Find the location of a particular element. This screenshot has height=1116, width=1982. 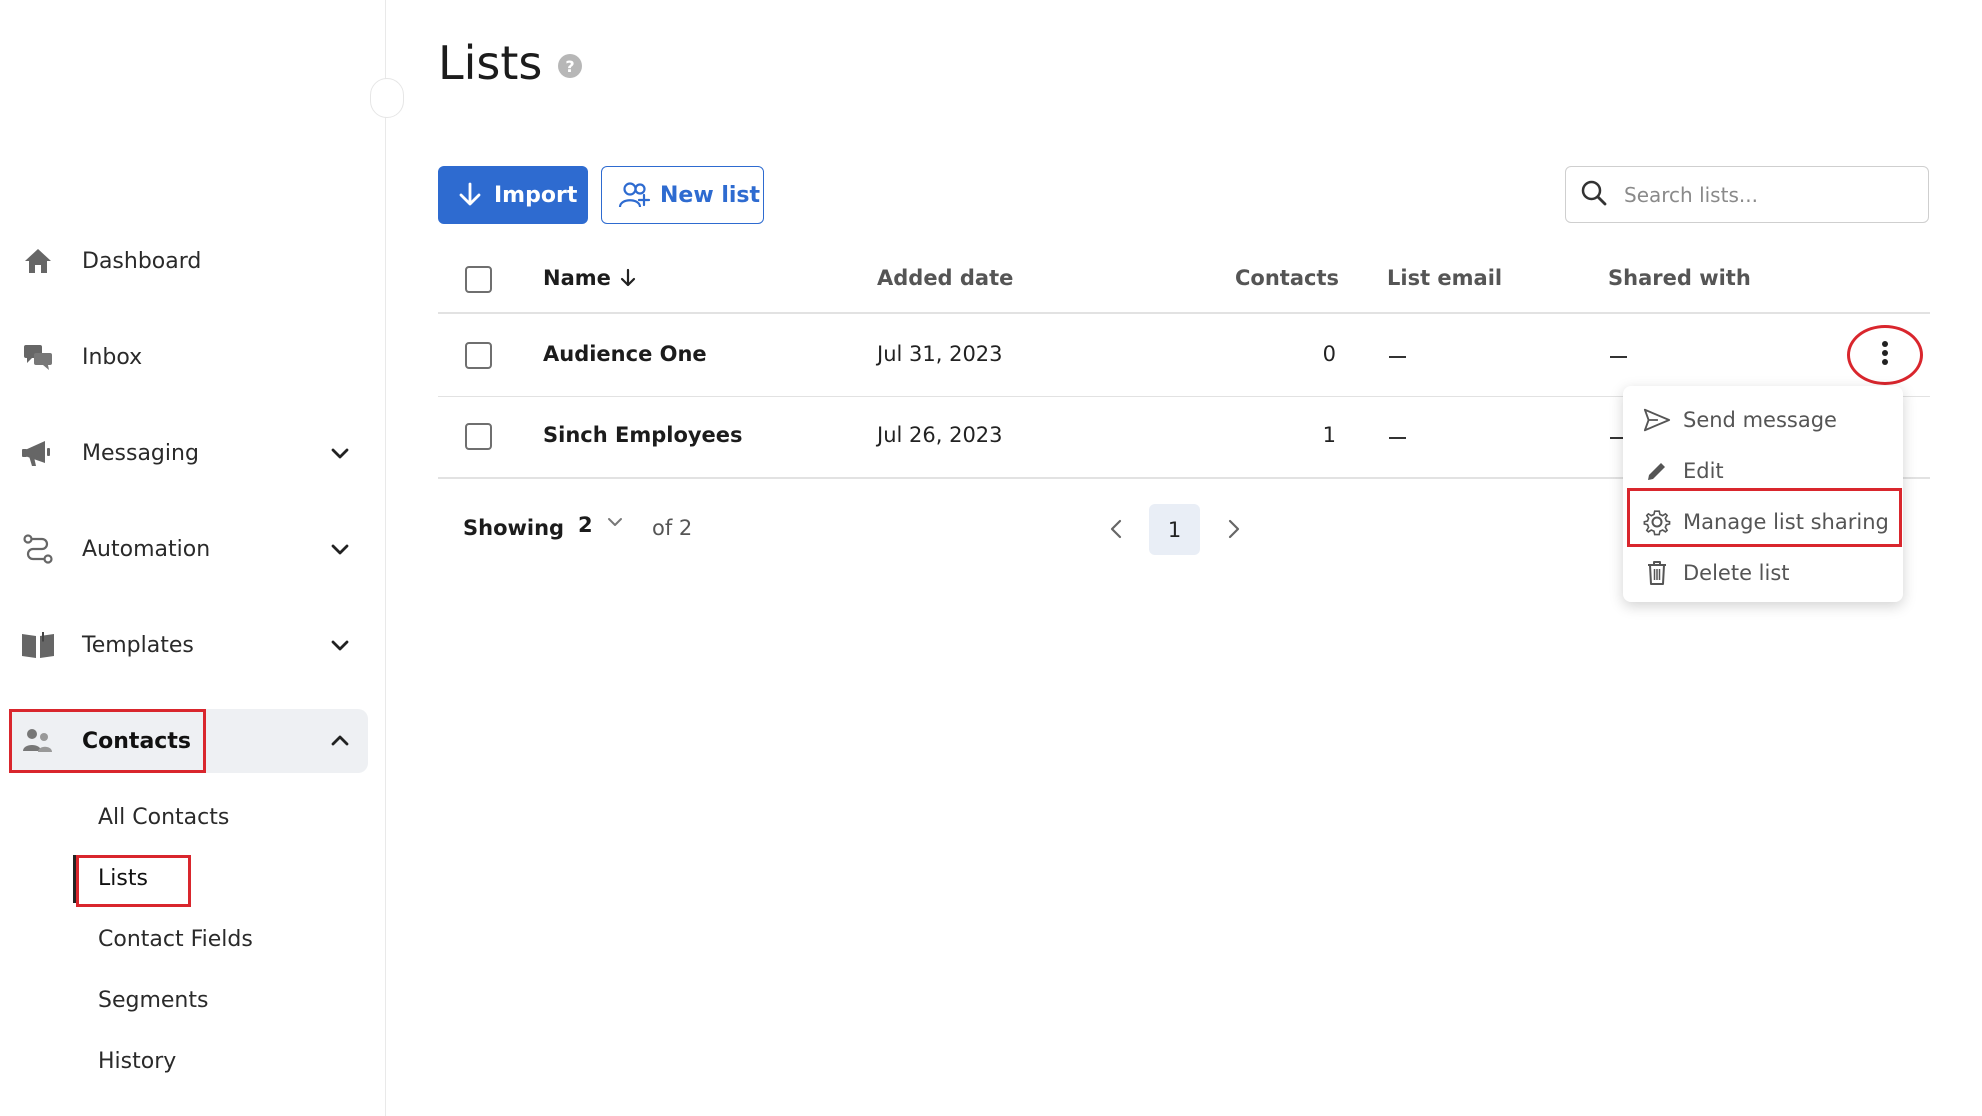

import-button-label: Import is located at coordinates (536, 195).